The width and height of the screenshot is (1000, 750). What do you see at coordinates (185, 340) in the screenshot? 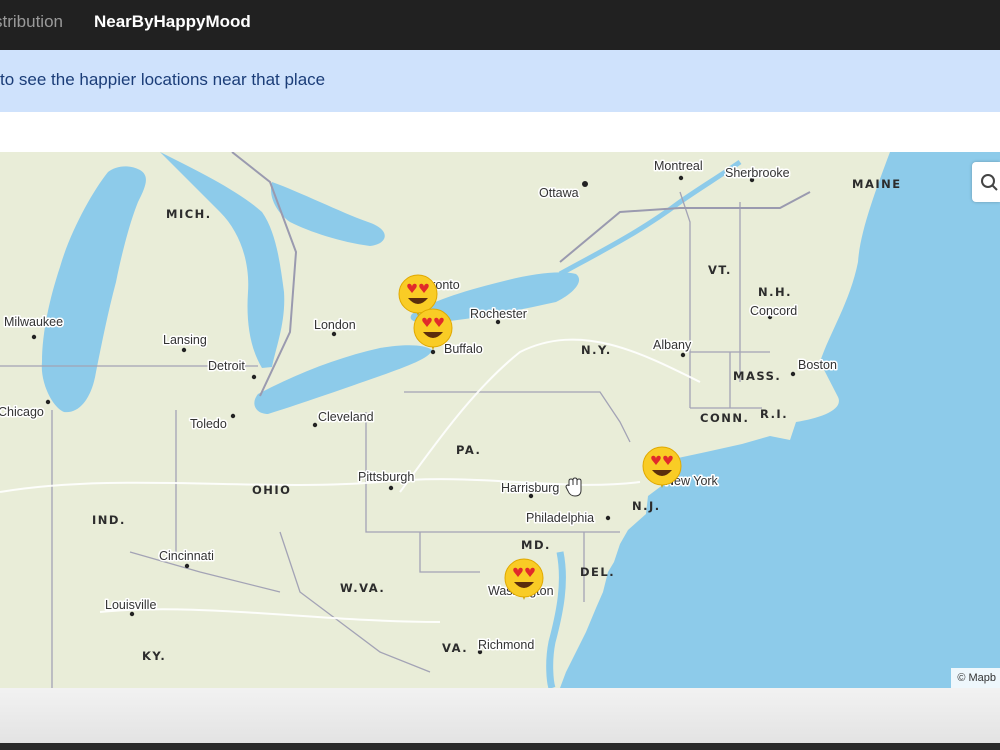
I see `city-label: Lansing` at bounding box center [185, 340].